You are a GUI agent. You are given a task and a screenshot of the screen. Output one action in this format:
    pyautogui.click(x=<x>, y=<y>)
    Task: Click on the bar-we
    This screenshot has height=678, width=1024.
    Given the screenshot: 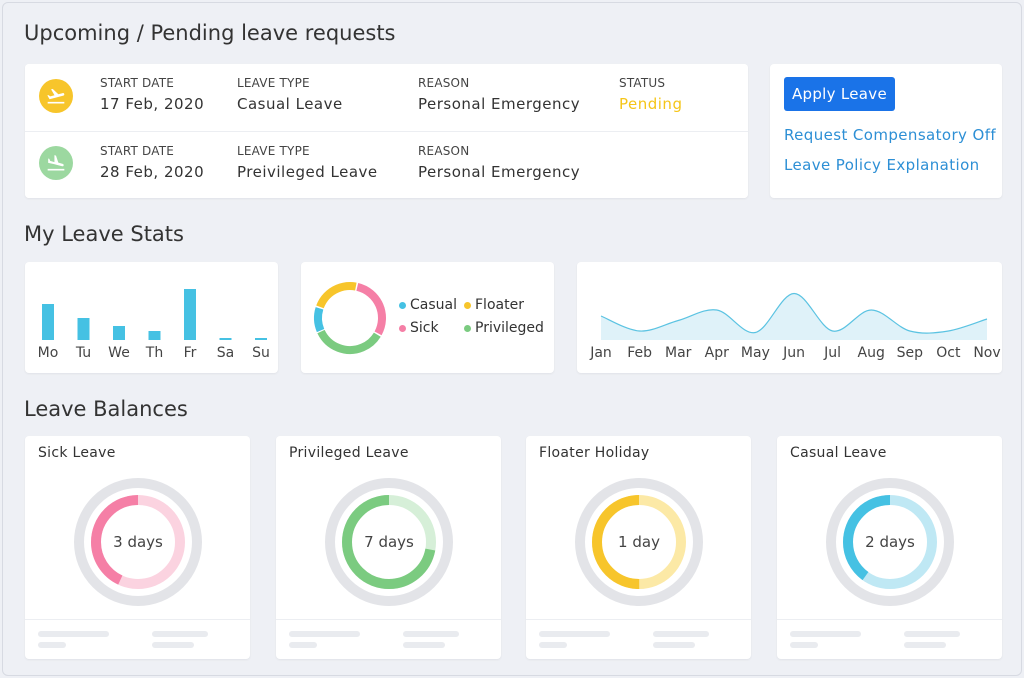 What is the action you would take?
    pyautogui.click(x=119, y=333)
    